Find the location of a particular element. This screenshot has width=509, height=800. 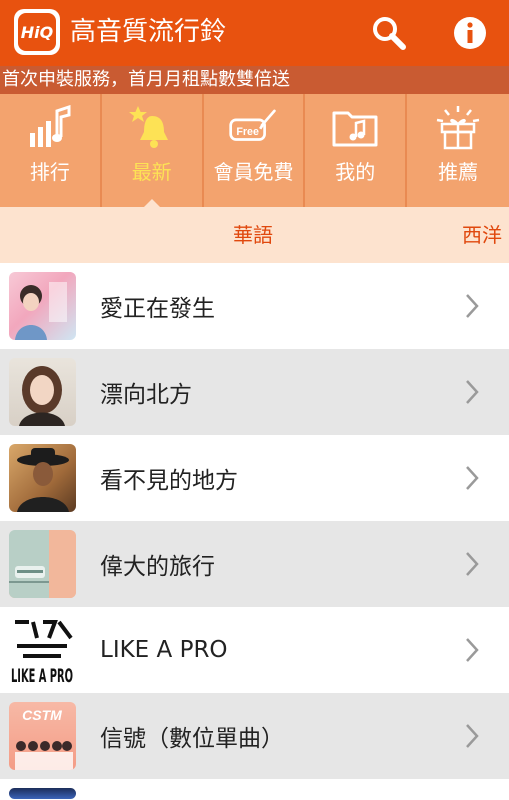

app-logo: HiQ is located at coordinates (37, 32).